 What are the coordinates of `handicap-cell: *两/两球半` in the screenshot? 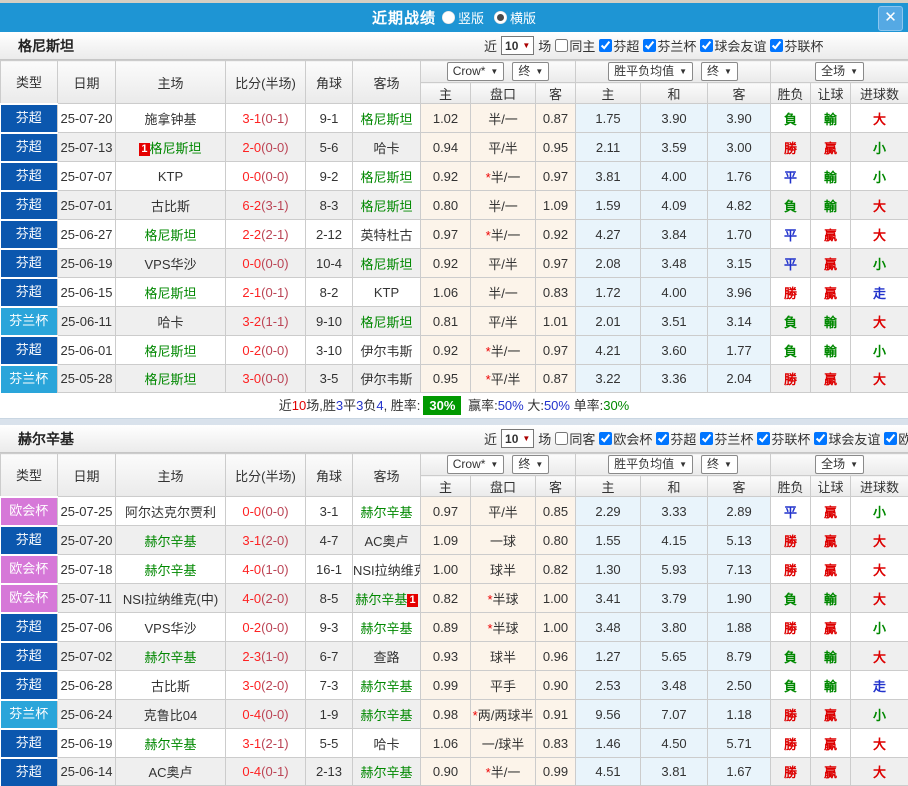 It's located at (503, 714).